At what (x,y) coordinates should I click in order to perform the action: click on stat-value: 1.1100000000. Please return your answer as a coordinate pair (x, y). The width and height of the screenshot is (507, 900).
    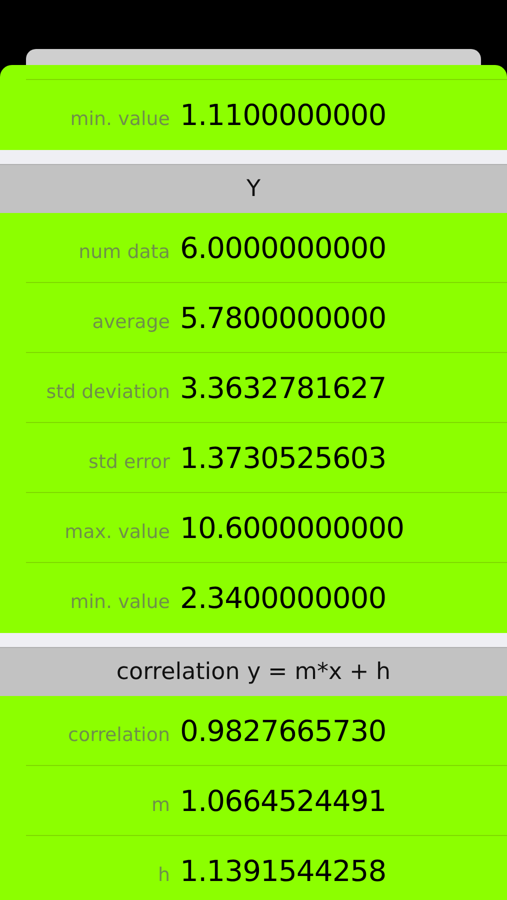
    Looking at the image, I should click on (283, 115).